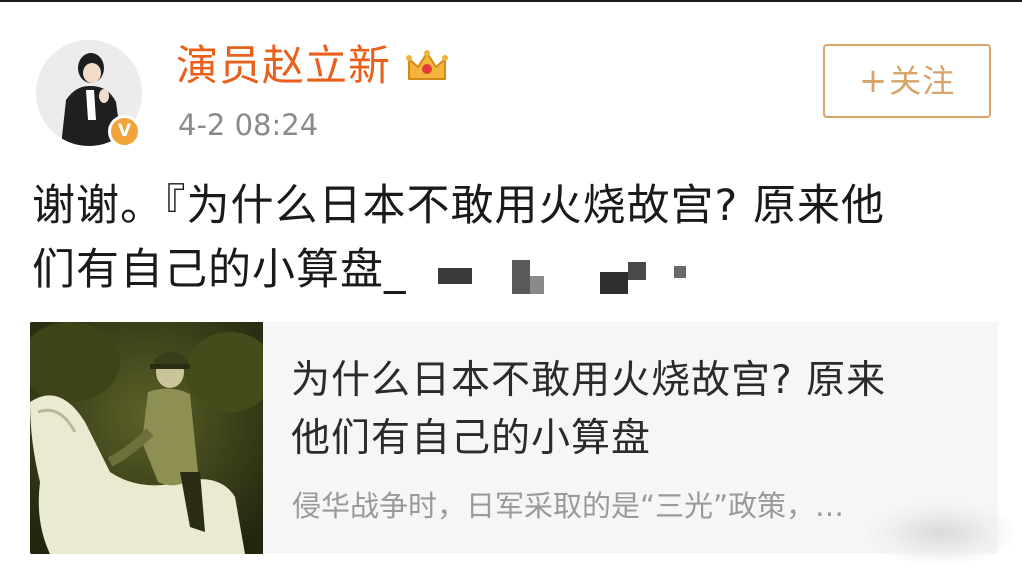 Image resolution: width=1022 pixels, height=567 pixels. I want to click on censored-text-mosaic, so click(562, 277).